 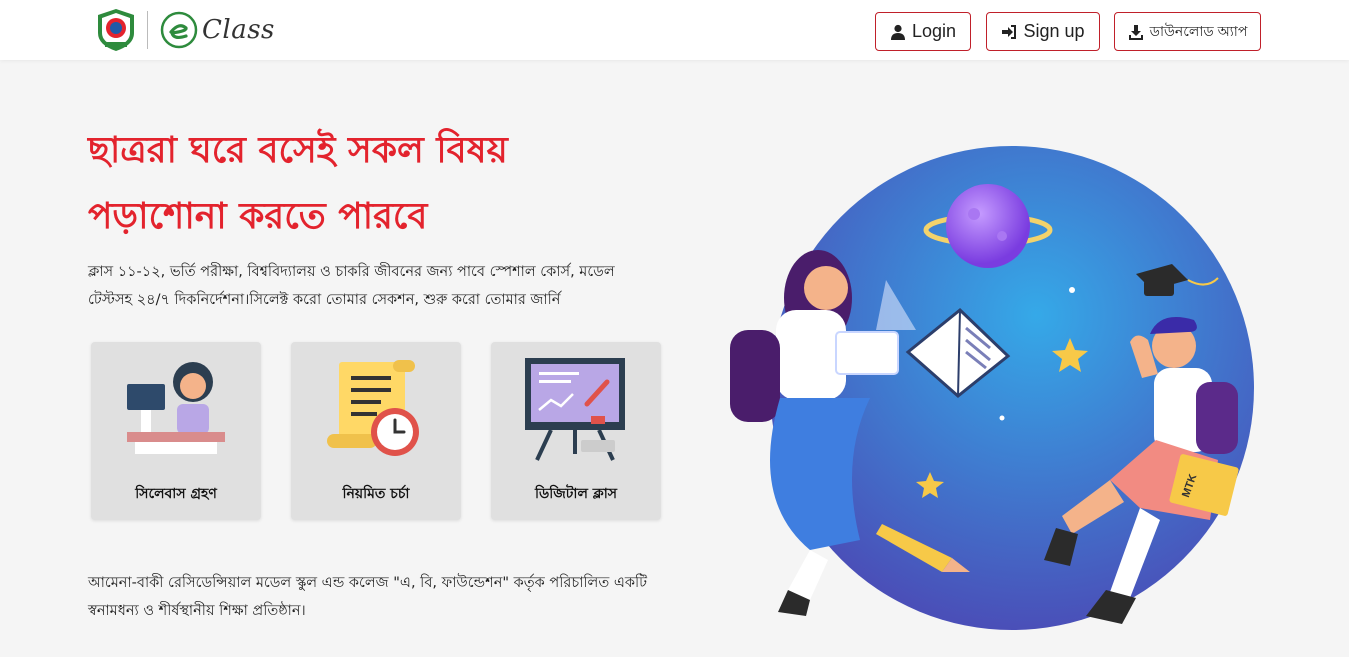 I want to click on sign-in-arrow-icon, so click(x=1009, y=31).